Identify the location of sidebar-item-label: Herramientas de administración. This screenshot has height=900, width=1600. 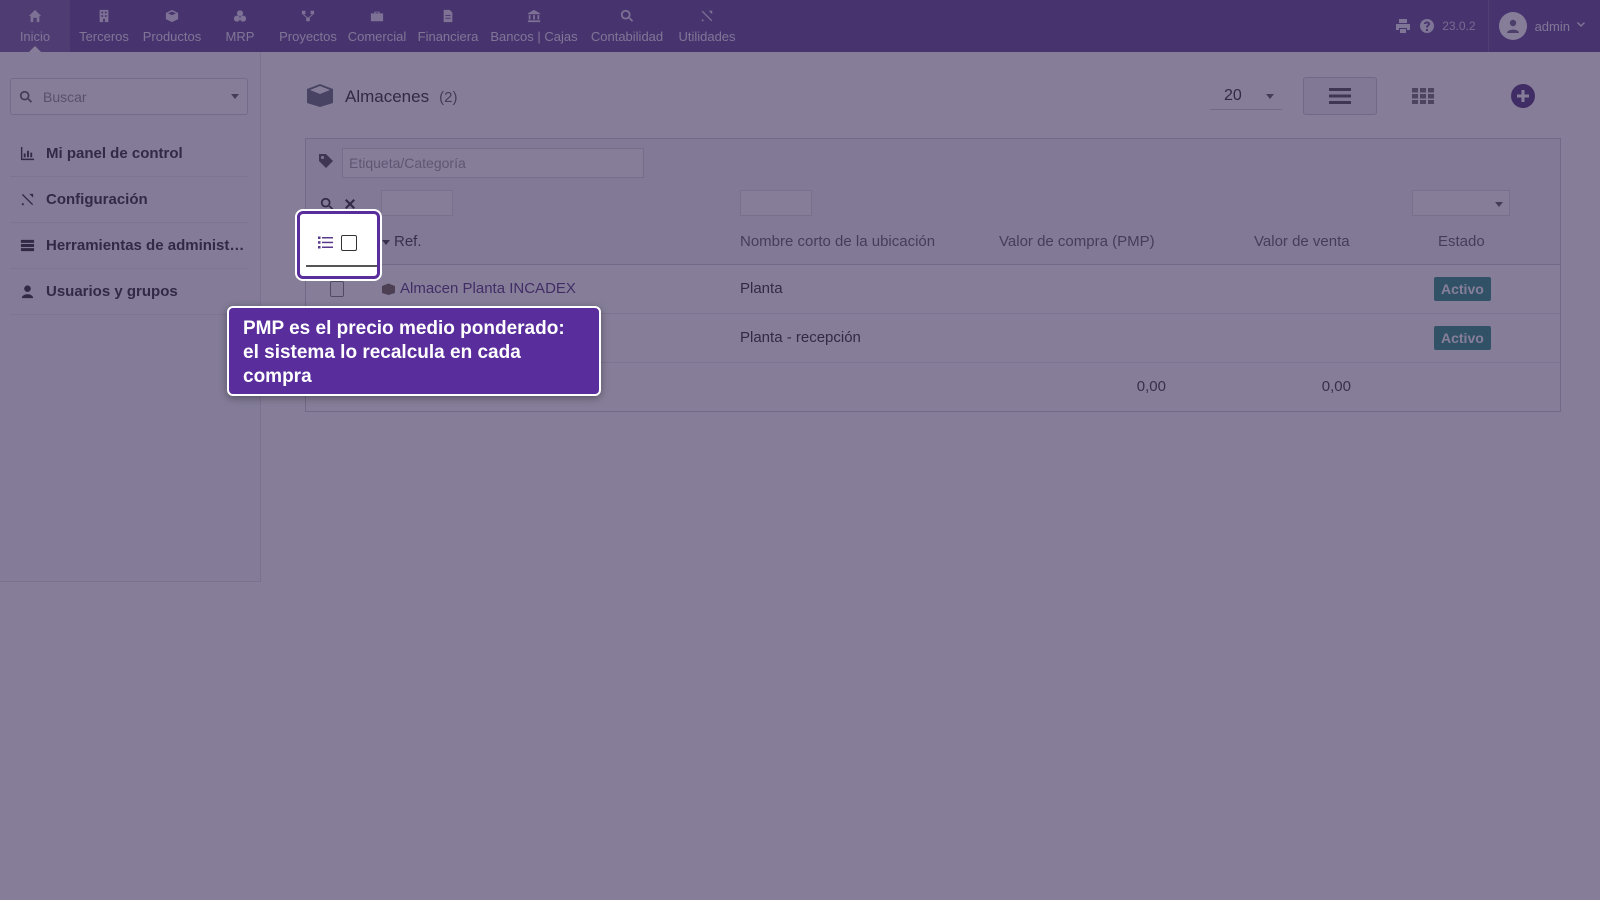
(146, 245).